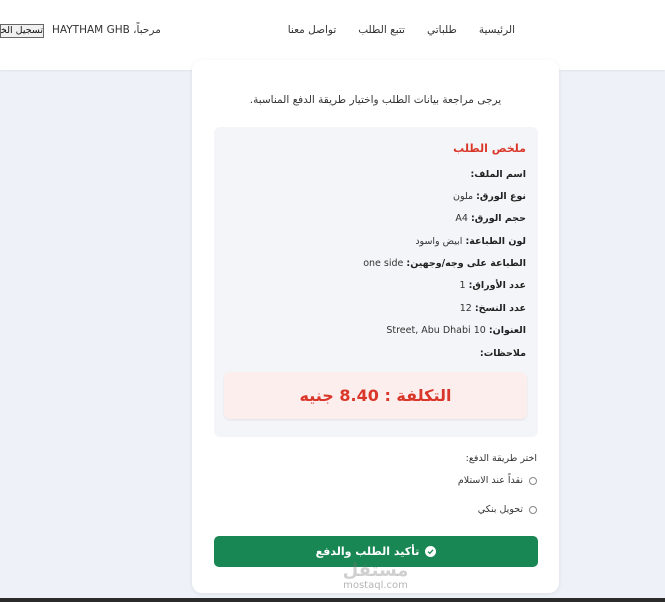 The width and height of the screenshot is (665, 602). What do you see at coordinates (375, 585) in the screenshot?
I see `watermark-url: mostaql.com` at bounding box center [375, 585].